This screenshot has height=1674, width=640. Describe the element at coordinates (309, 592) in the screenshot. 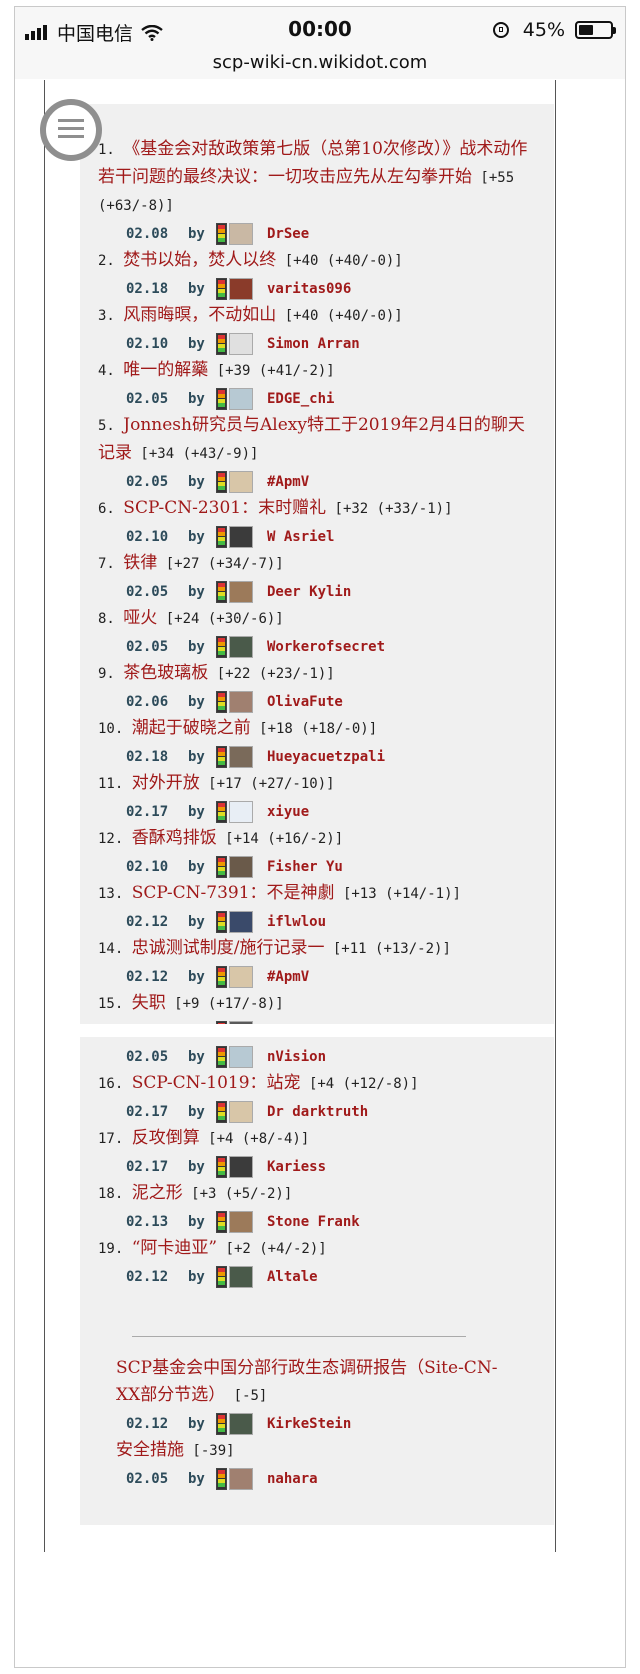

I see `author-link: Deer Kylin` at that location.